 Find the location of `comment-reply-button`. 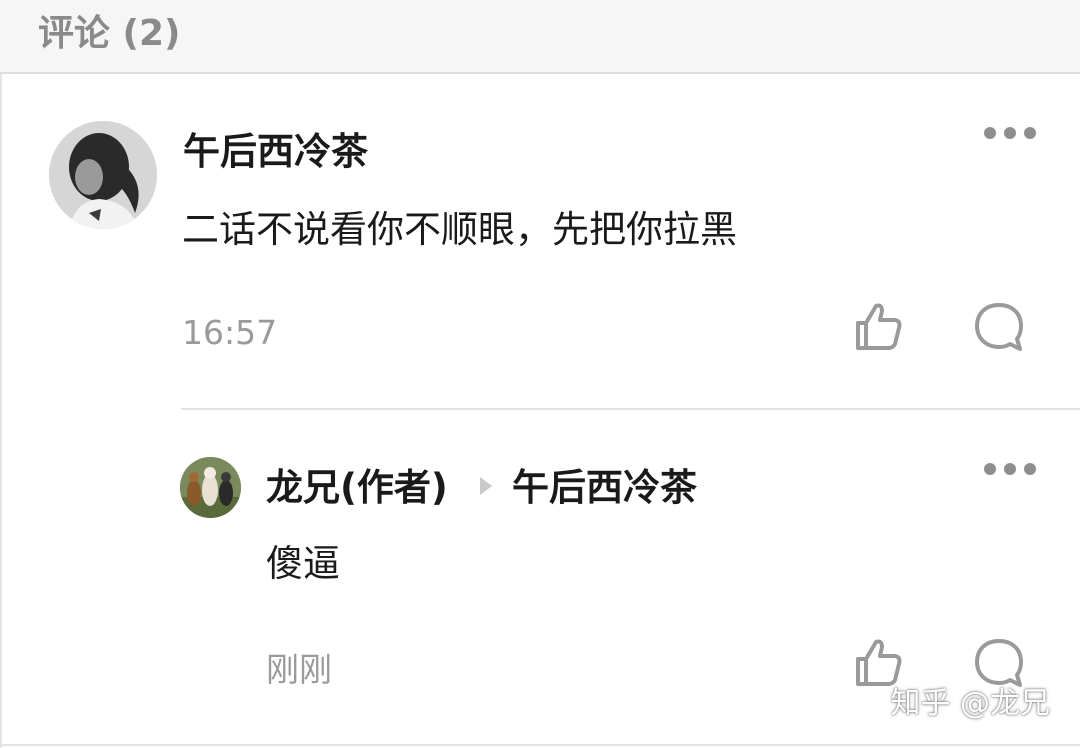

comment-reply-button is located at coordinates (999, 327).